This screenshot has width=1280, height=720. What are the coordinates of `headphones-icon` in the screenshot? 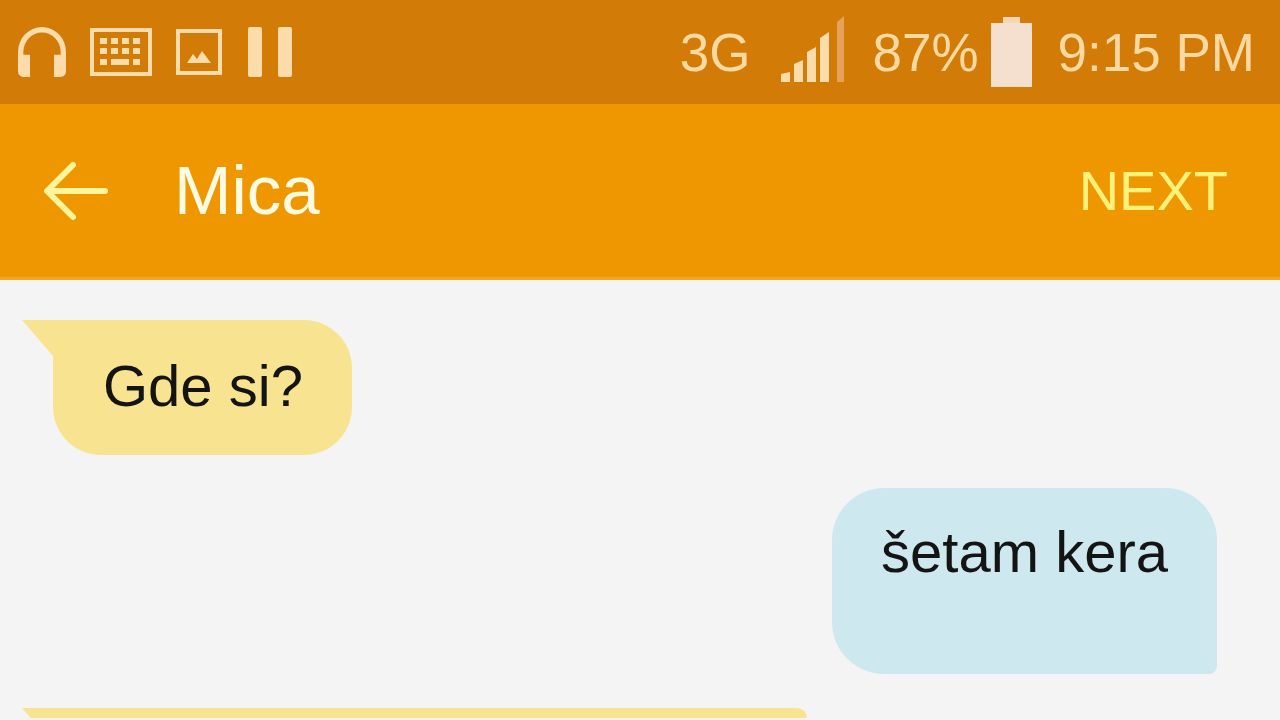 It's located at (42, 52).